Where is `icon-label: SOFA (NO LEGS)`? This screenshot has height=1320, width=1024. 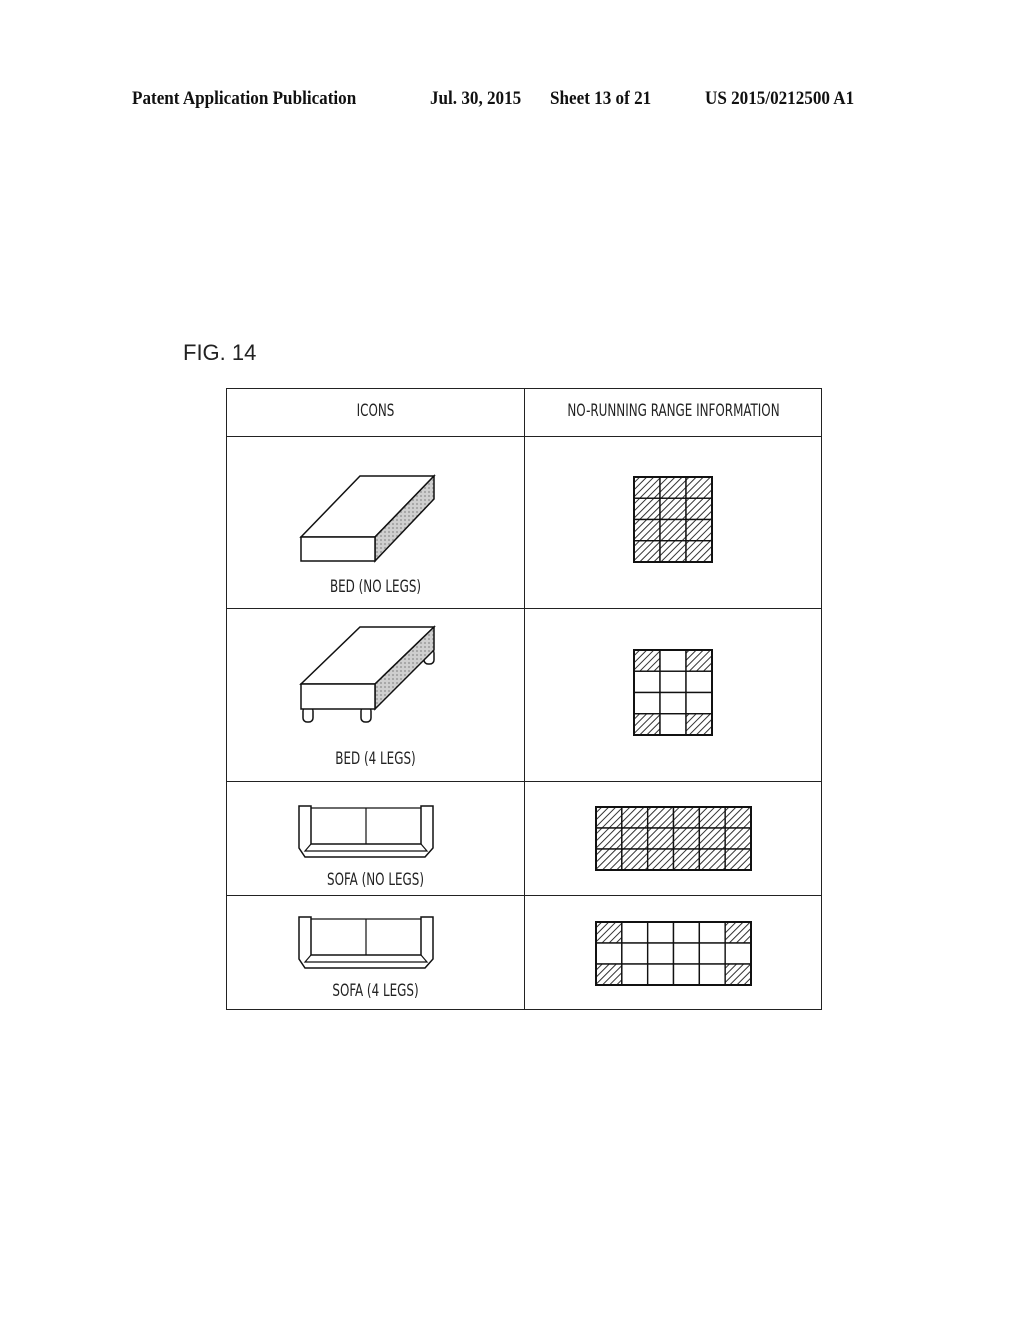
icon-label: SOFA (NO LEGS) is located at coordinates (375, 880).